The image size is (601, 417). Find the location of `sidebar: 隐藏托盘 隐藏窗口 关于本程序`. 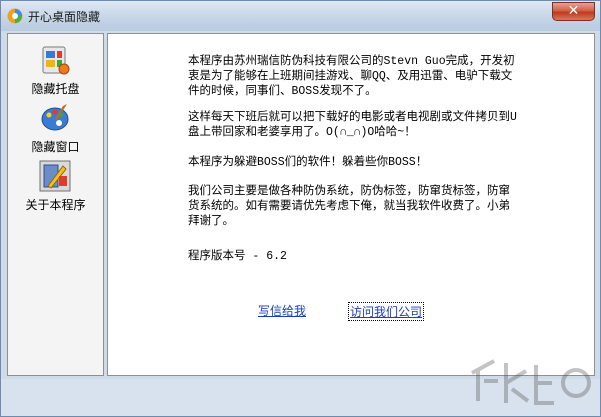

sidebar: 隐藏托盘 隐藏窗口 关于本程序 is located at coordinates (55, 204).